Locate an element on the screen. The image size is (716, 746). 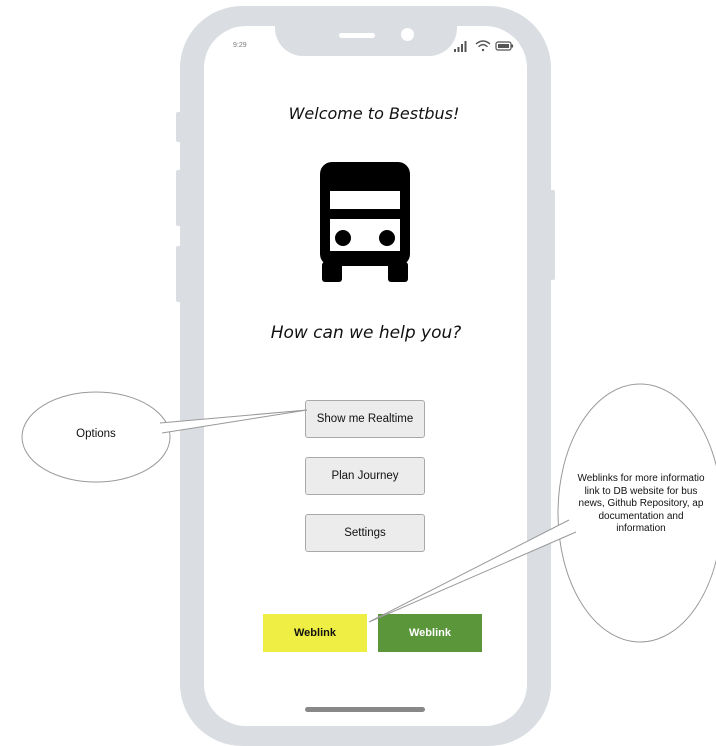
weblinks-annotation-line: link to DB website for bus is located at coordinates (641, 491).